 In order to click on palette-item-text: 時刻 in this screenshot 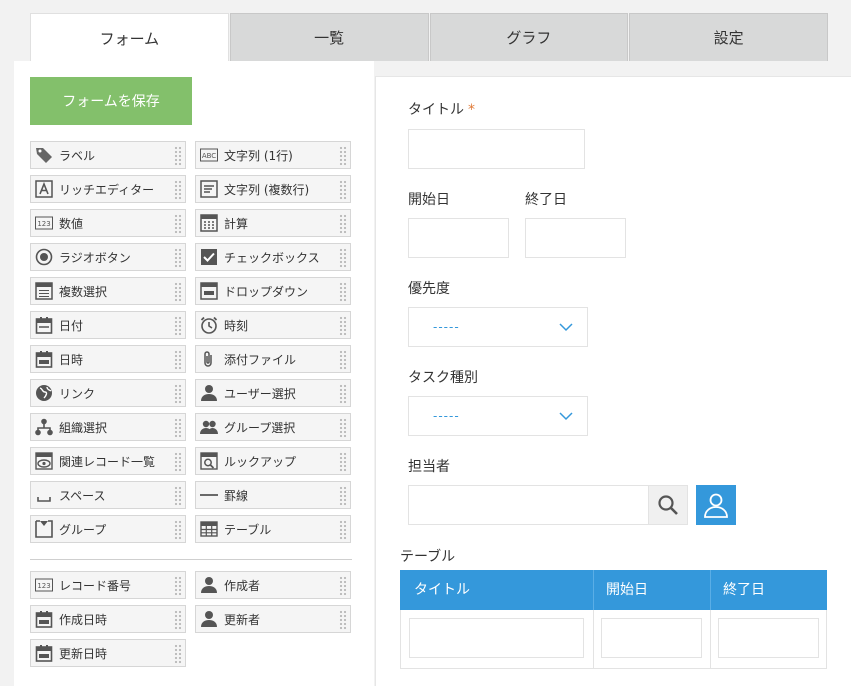, I will do `click(236, 325)`.